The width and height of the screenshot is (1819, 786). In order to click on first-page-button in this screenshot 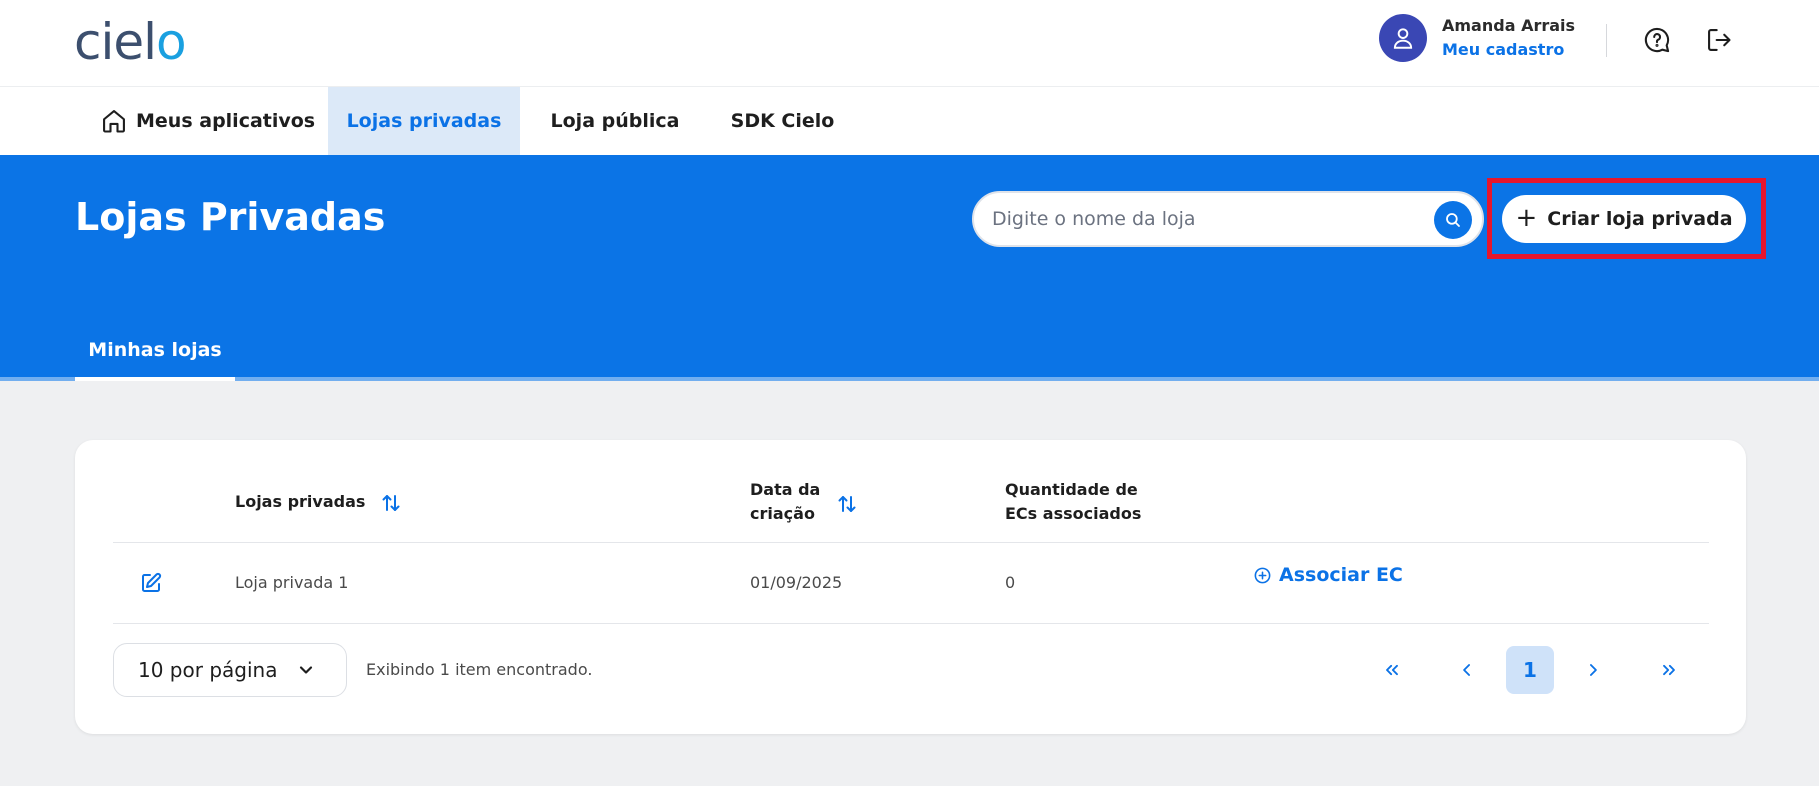, I will do `click(1392, 670)`.